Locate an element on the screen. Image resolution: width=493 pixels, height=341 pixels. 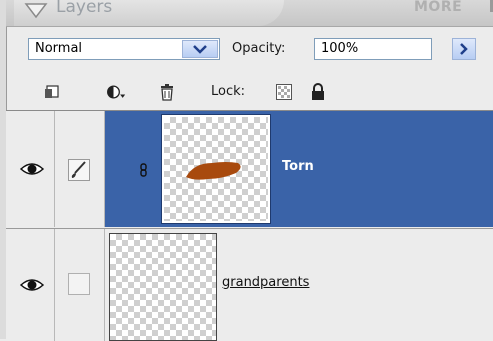
paint-stroke-icon is located at coordinates (213, 171).